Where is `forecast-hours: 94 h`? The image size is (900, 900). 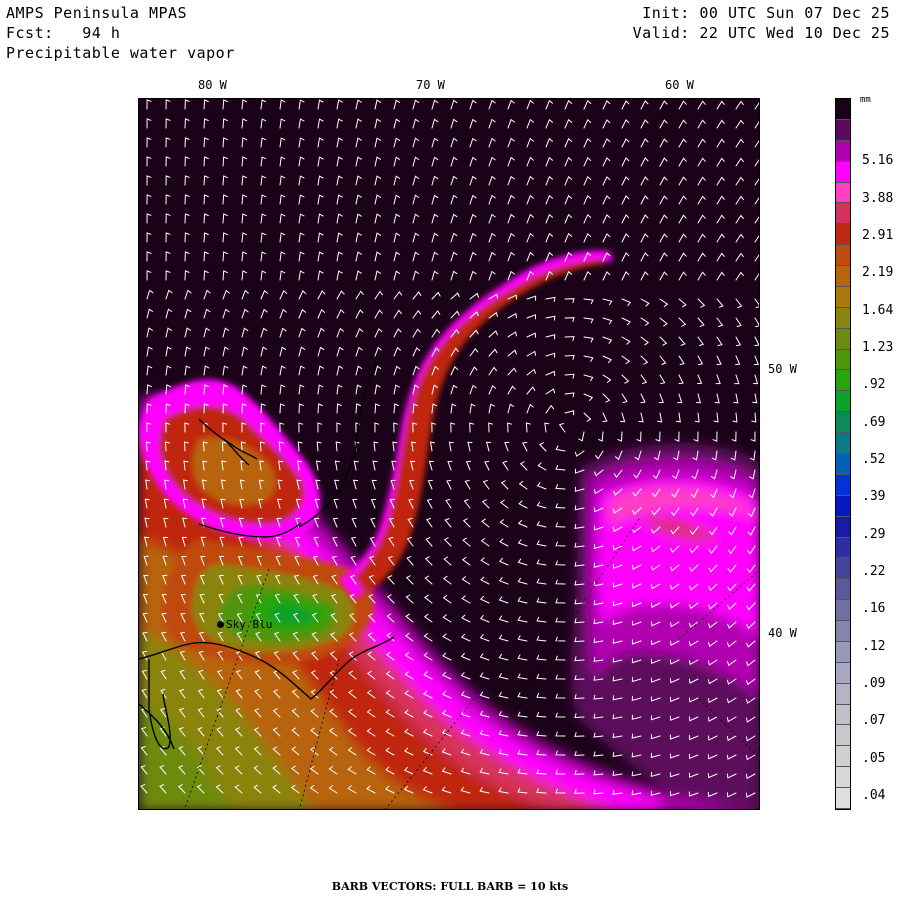
forecast-hours: 94 h is located at coordinates (101, 33).